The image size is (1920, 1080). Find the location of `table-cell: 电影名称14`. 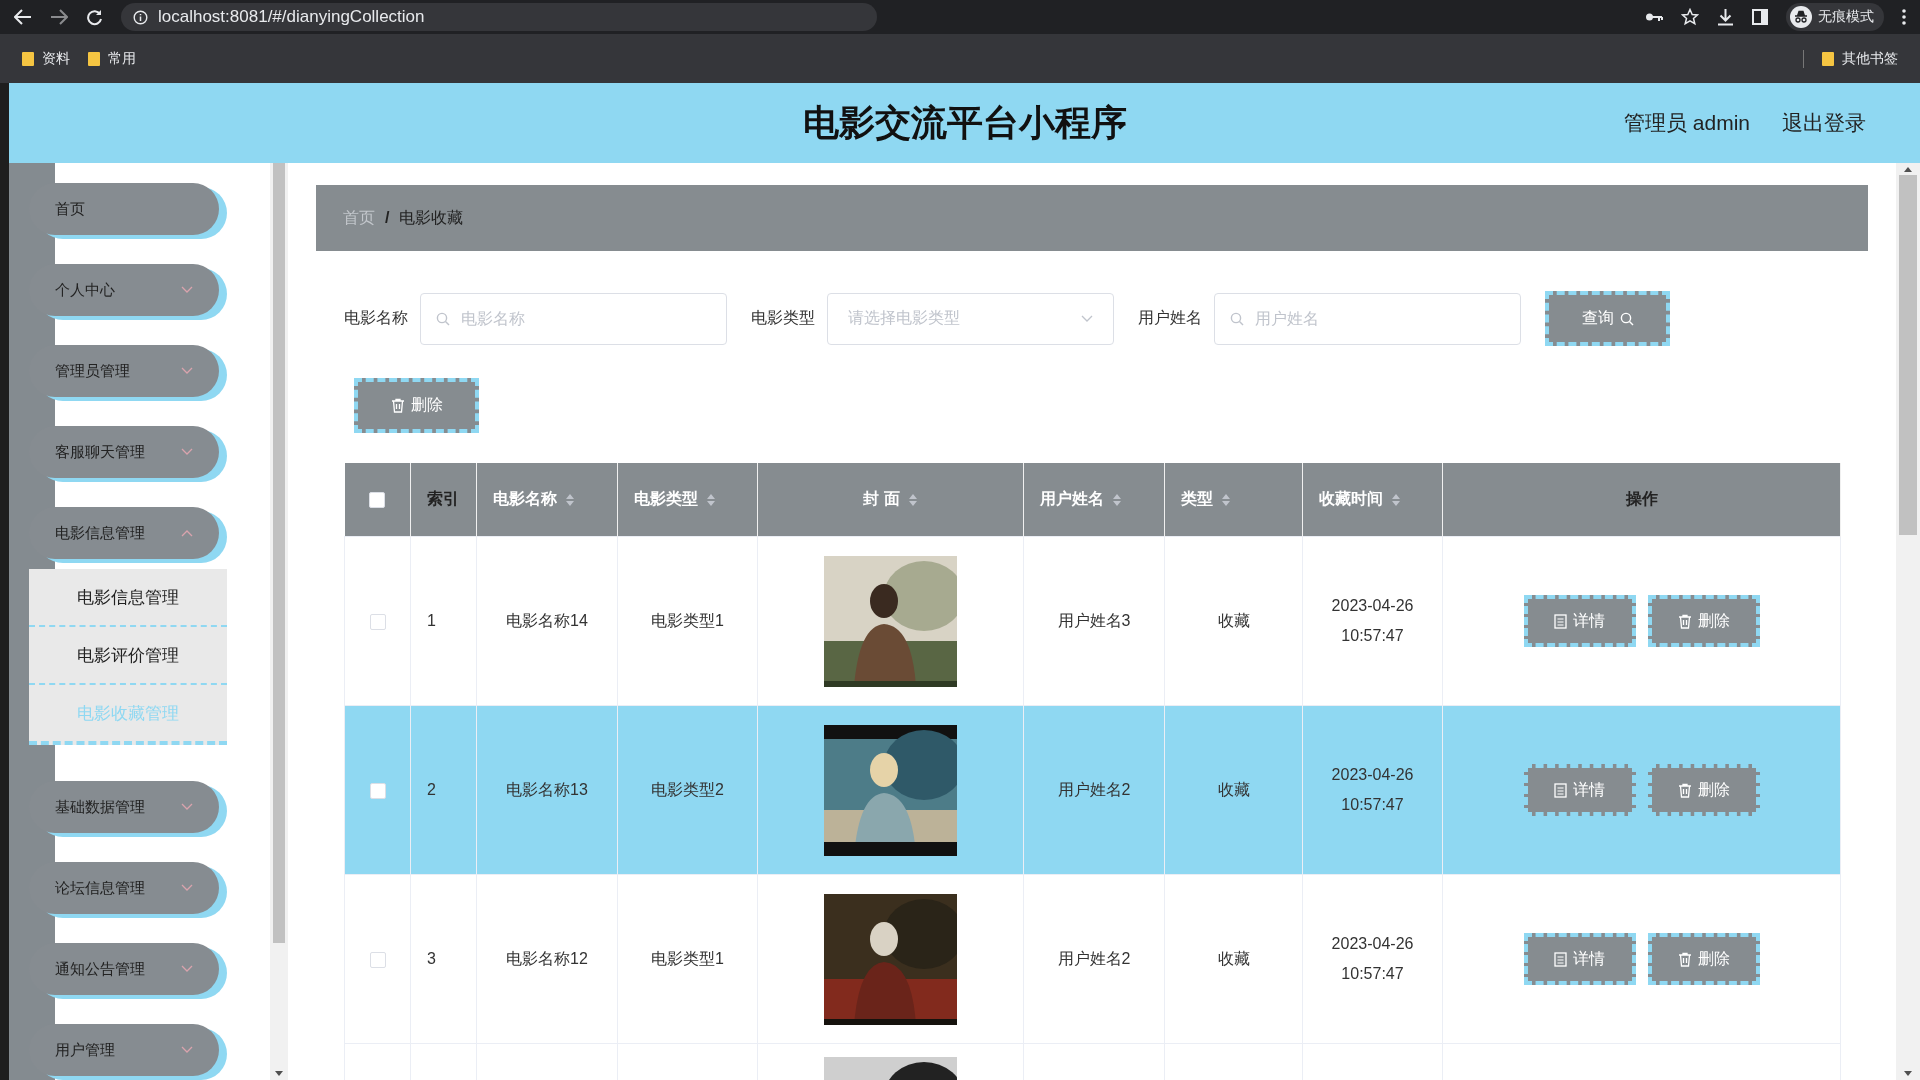

table-cell: 电影名称14 is located at coordinates (547, 620).